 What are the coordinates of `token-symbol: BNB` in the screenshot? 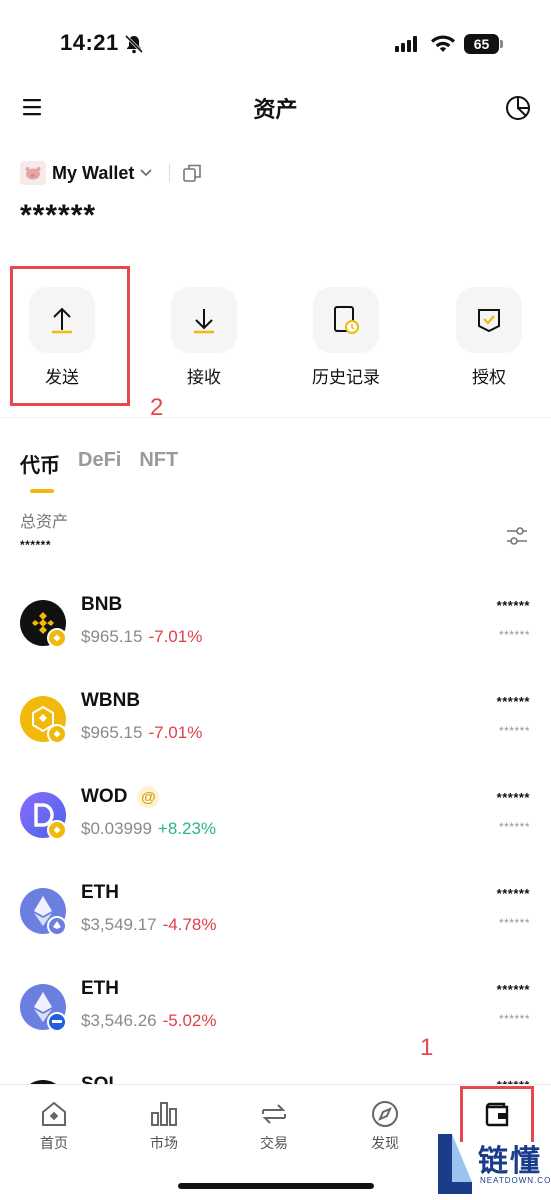 It's located at (102, 604).